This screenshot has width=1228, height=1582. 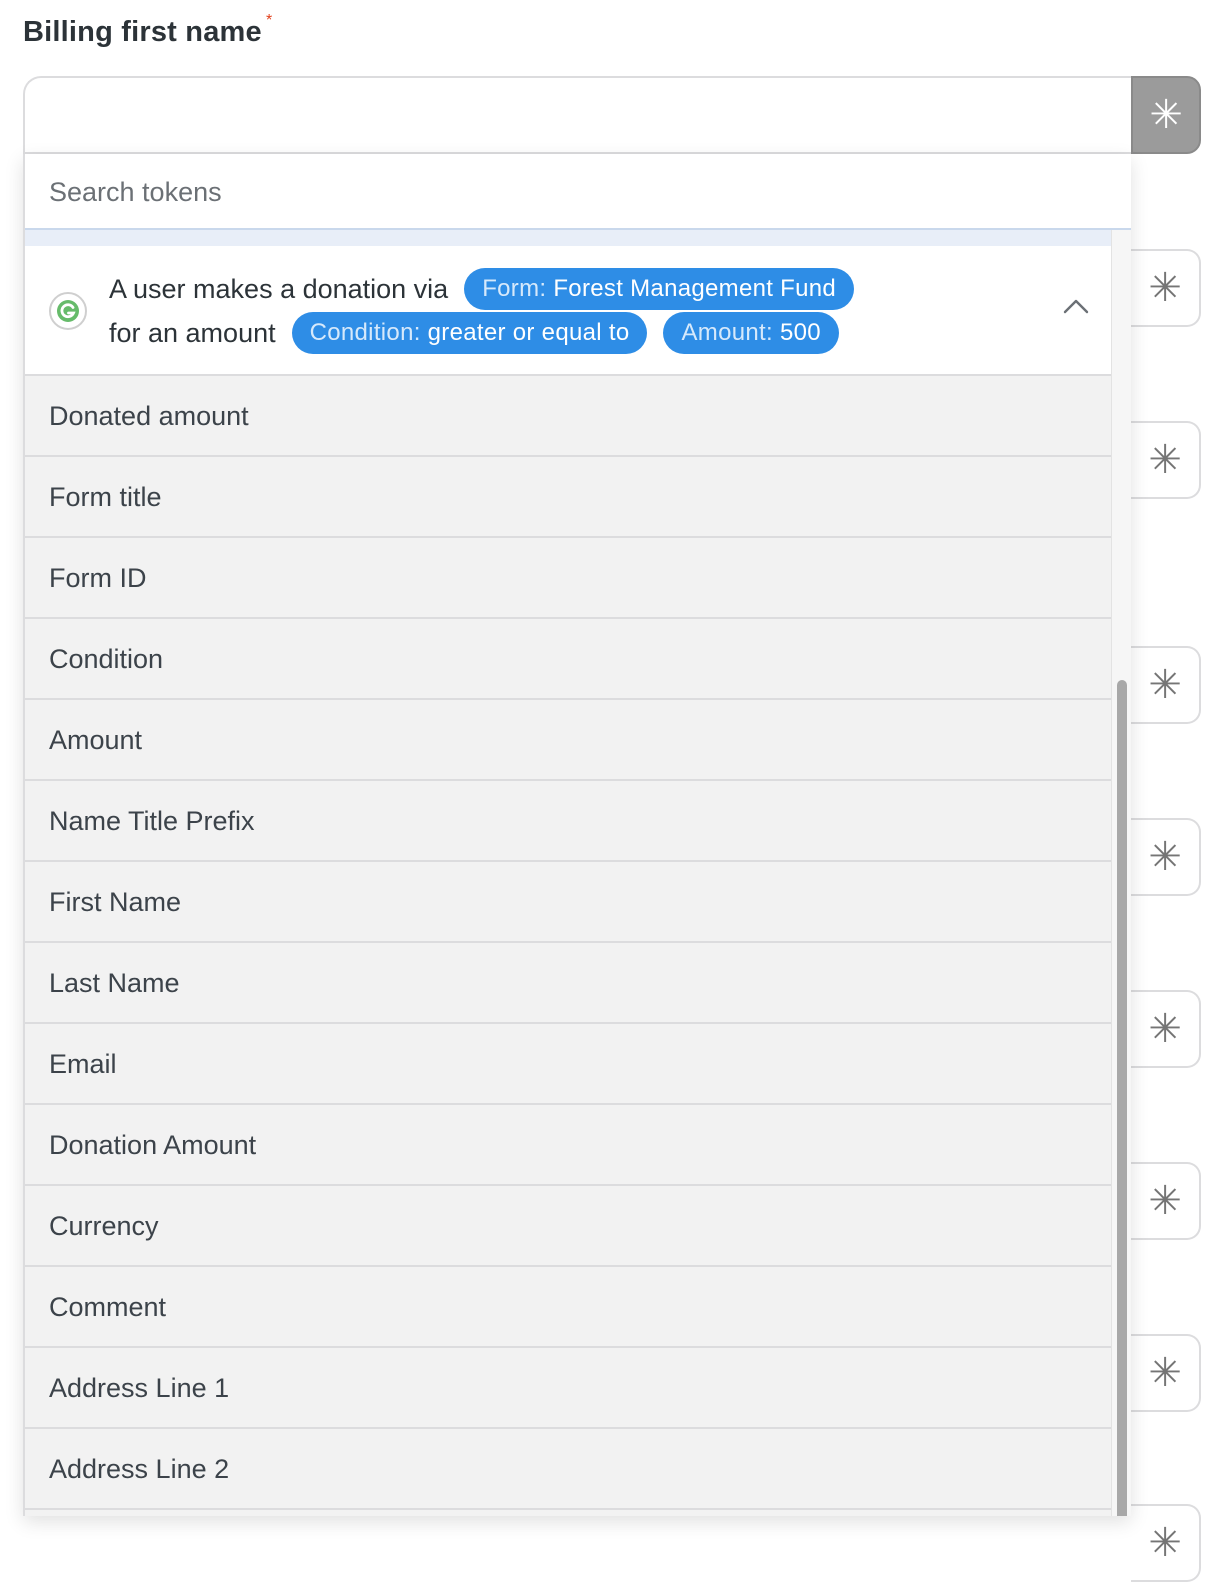 What do you see at coordinates (568, 1469) in the screenshot?
I see `token-item: Address Line 2` at bounding box center [568, 1469].